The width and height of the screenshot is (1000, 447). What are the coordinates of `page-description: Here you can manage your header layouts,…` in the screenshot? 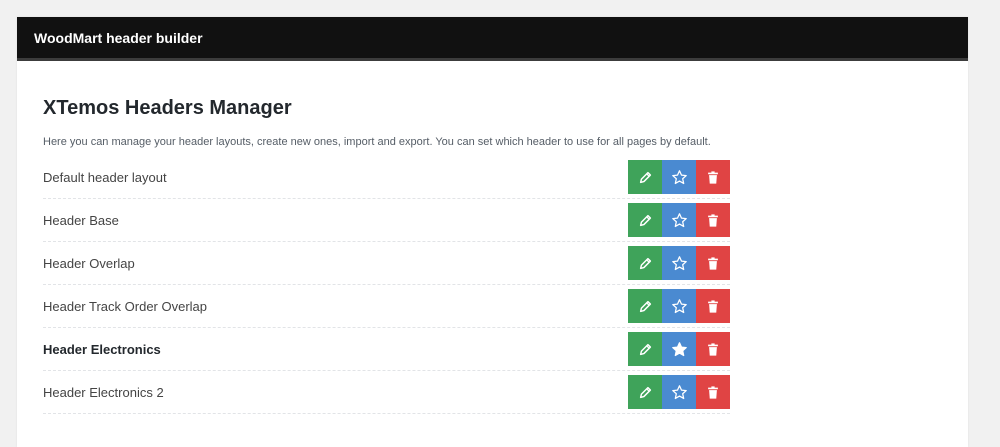 It's located at (377, 142).